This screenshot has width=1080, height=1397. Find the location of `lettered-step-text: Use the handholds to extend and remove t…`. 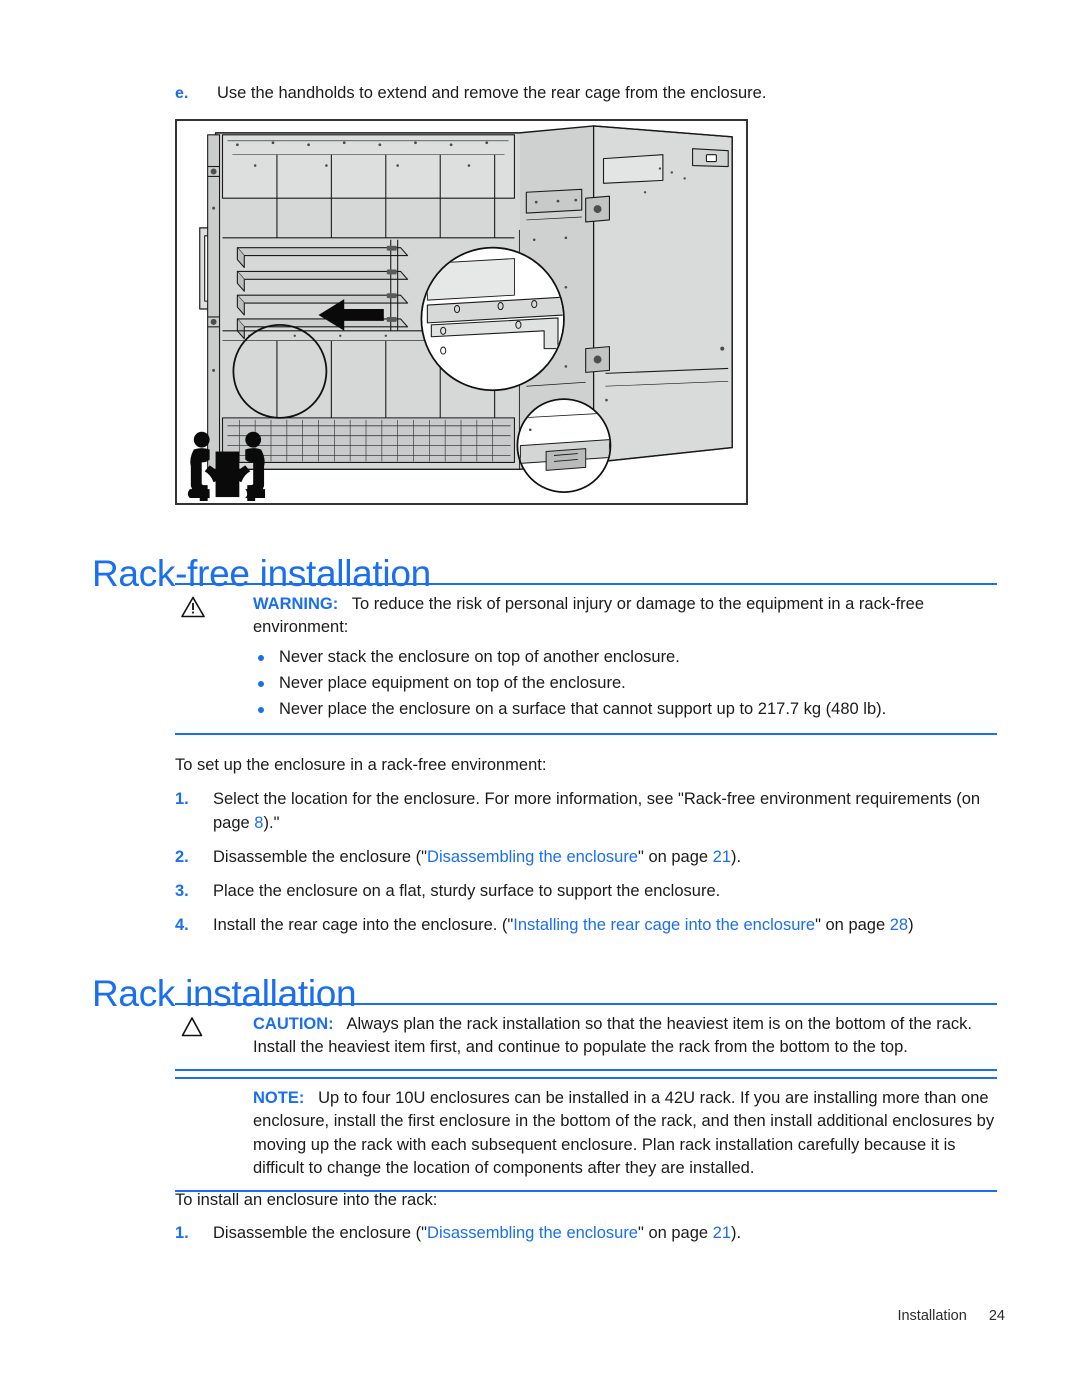

lettered-step-text: Use the handholds to extend and remove t… is located at coordinates (492, 93).